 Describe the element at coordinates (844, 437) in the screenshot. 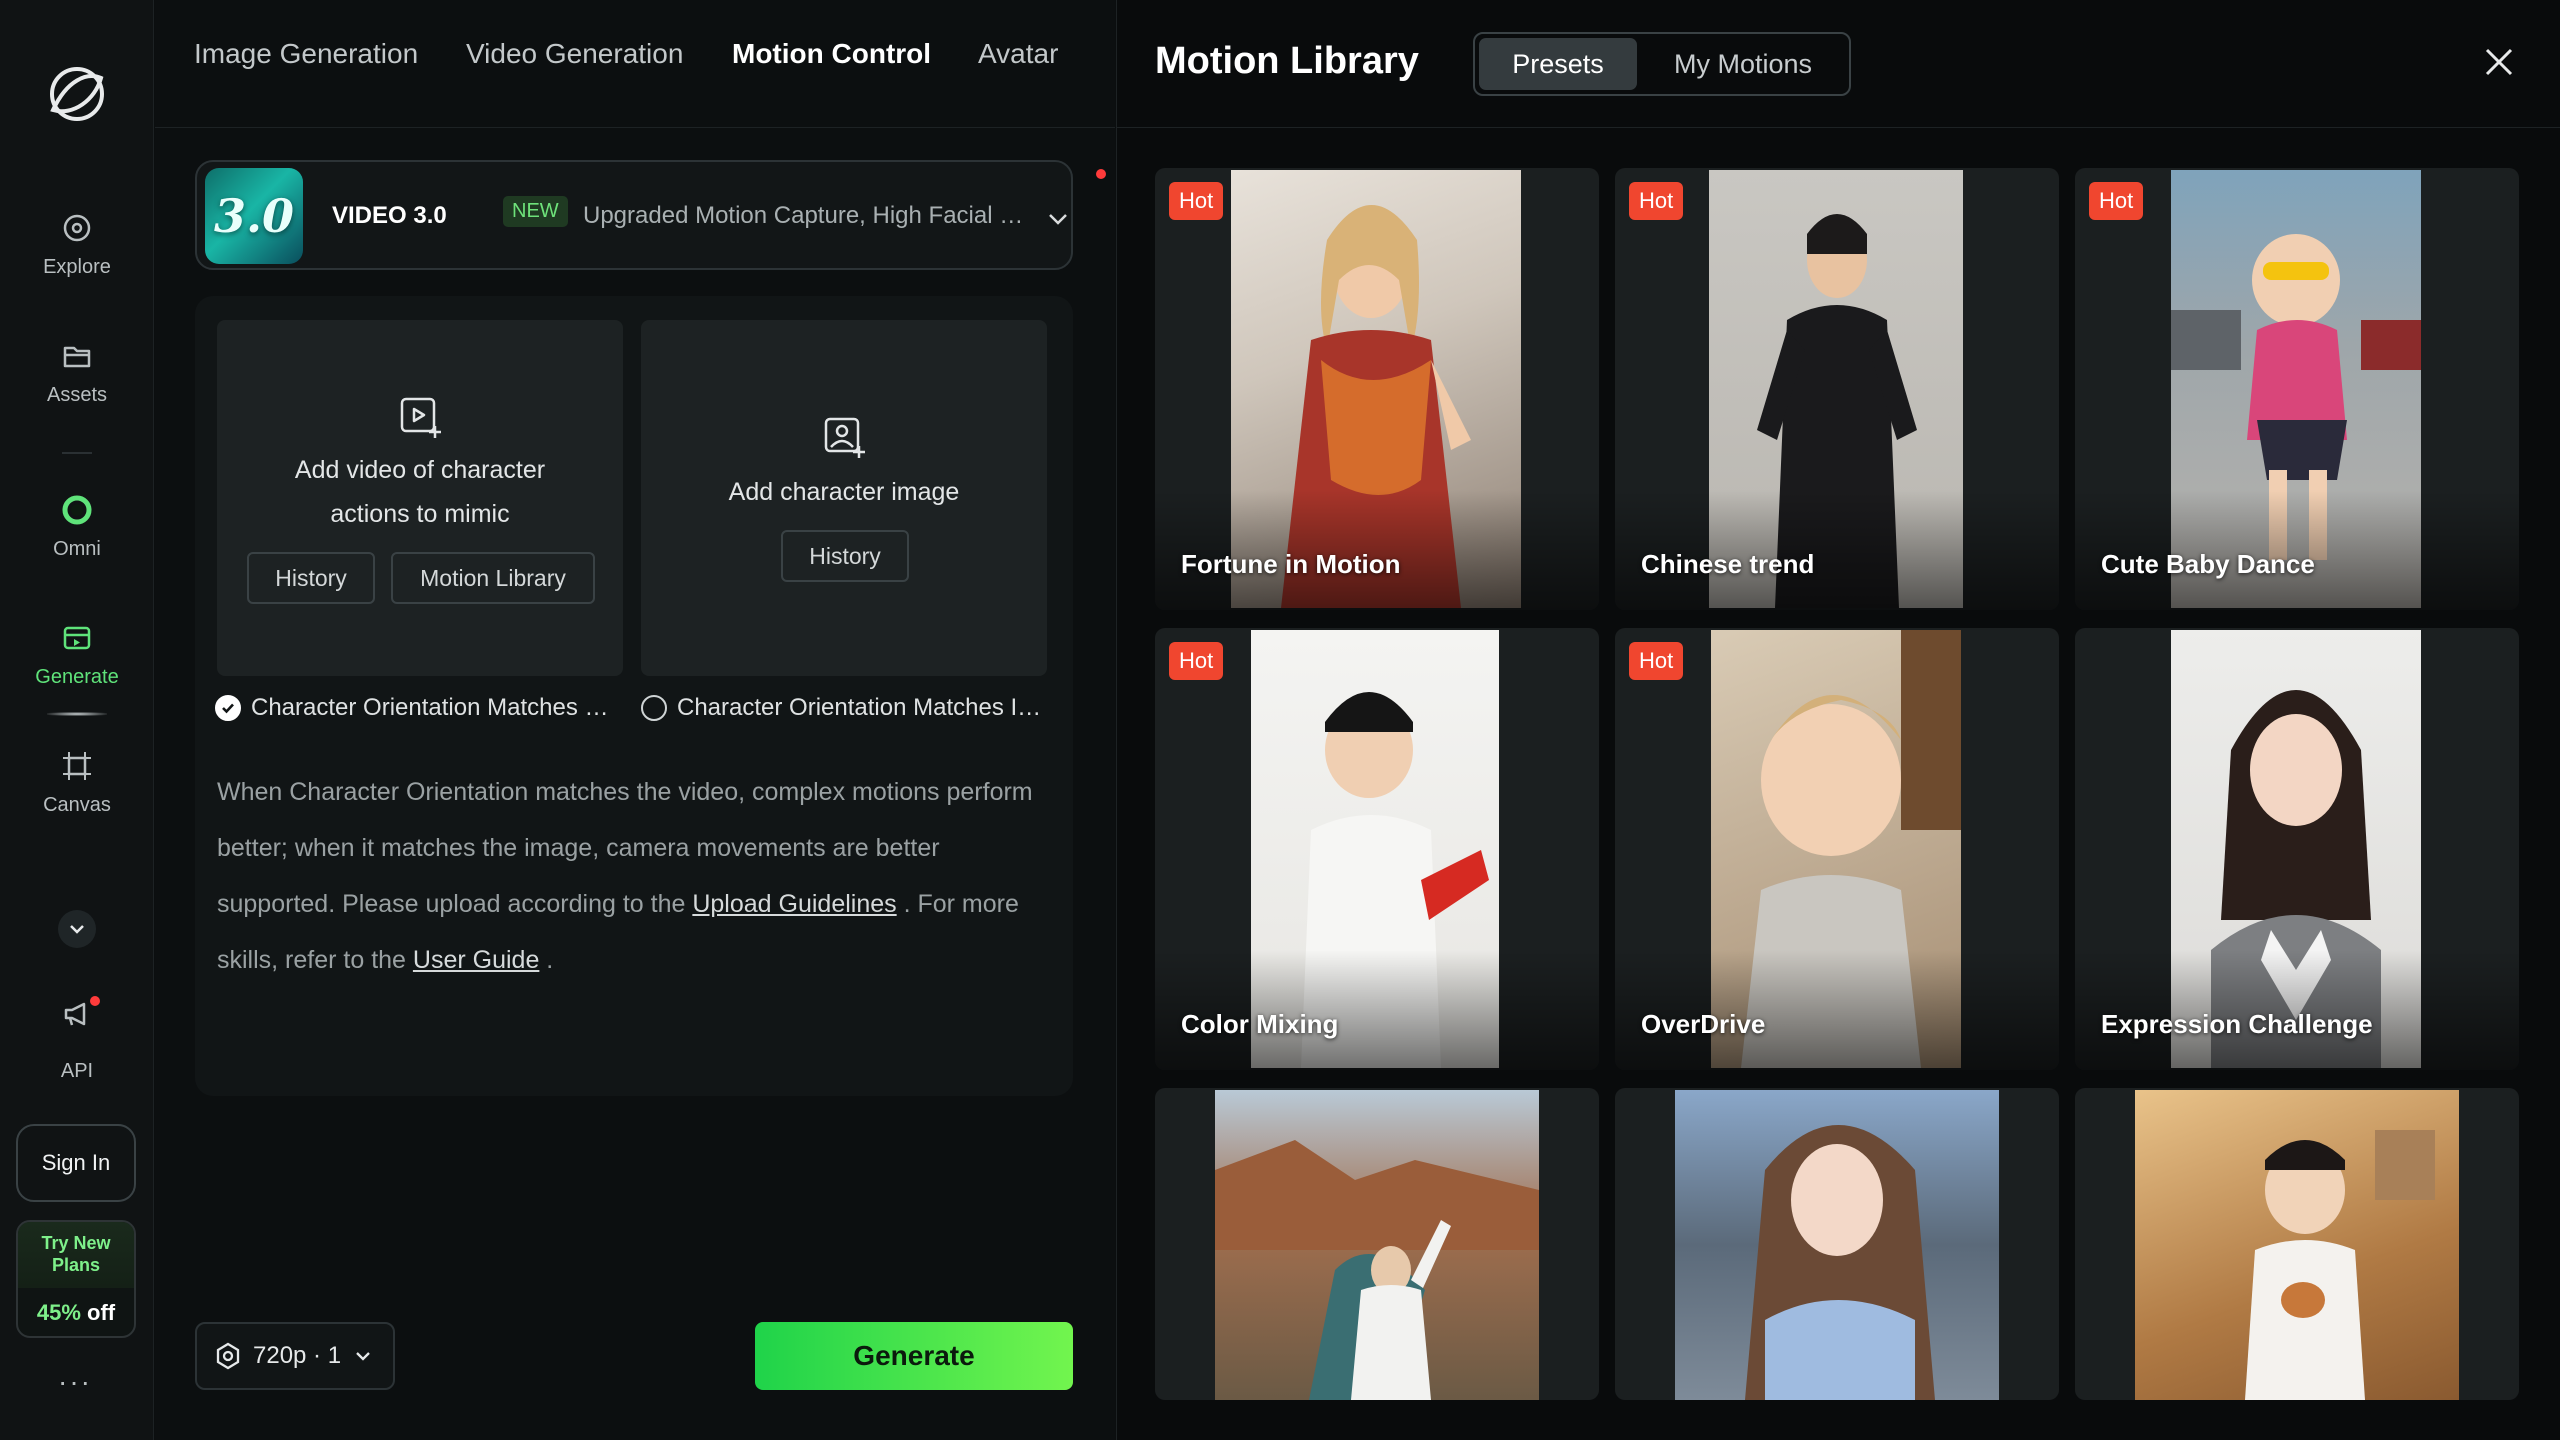

I see `image-upload-icon` at that location.